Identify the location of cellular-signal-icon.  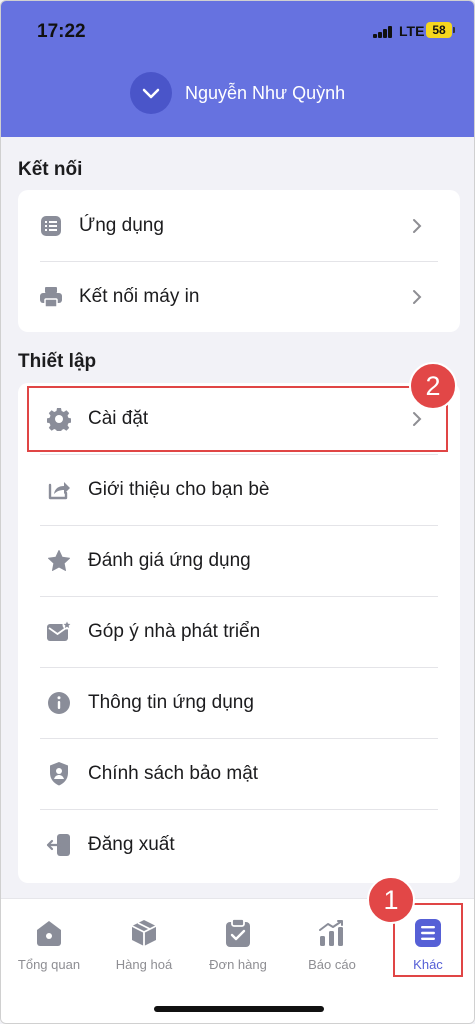
(383, 32).